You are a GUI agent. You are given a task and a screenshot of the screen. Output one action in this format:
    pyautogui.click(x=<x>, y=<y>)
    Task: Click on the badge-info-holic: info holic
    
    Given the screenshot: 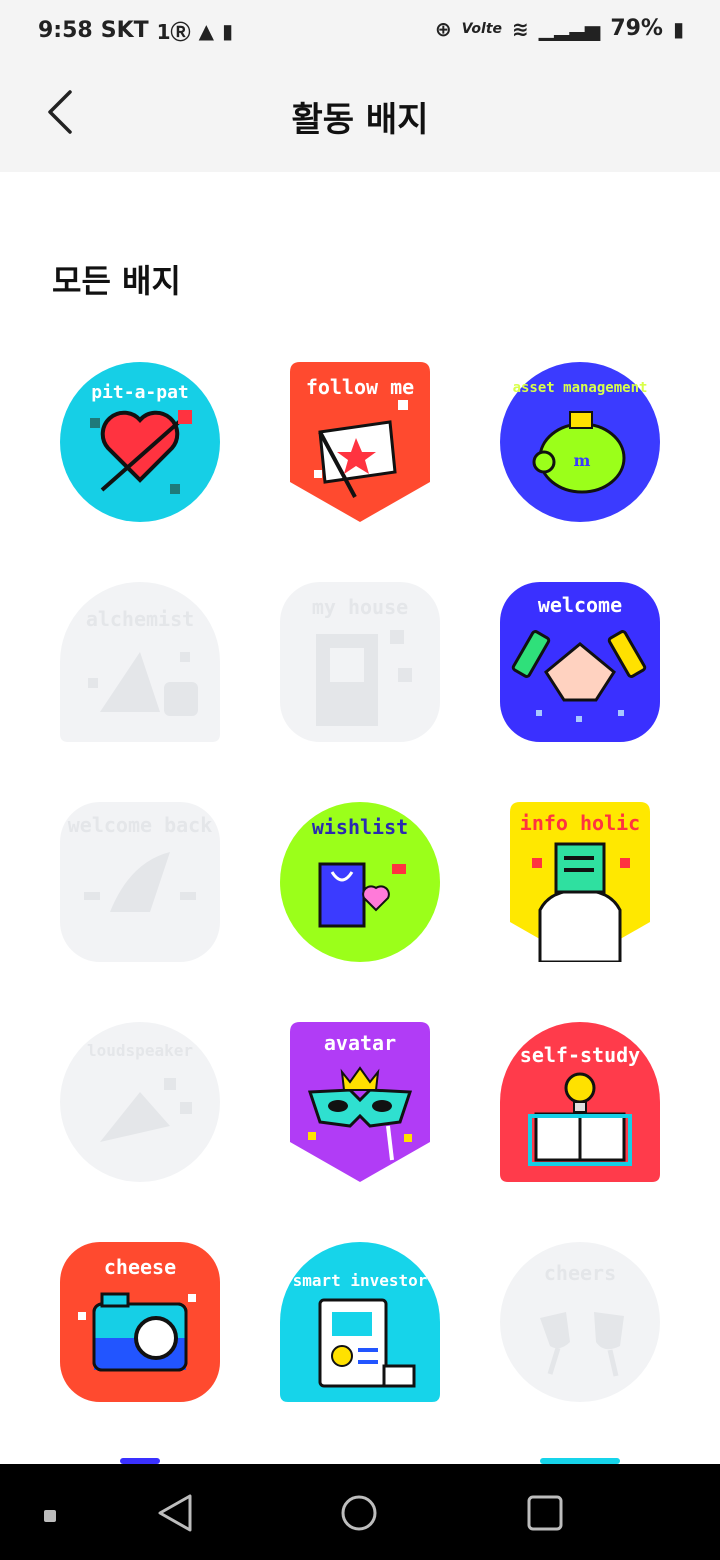 What is the action you would take?
    pyautogui.click(x=580, y=882)
    